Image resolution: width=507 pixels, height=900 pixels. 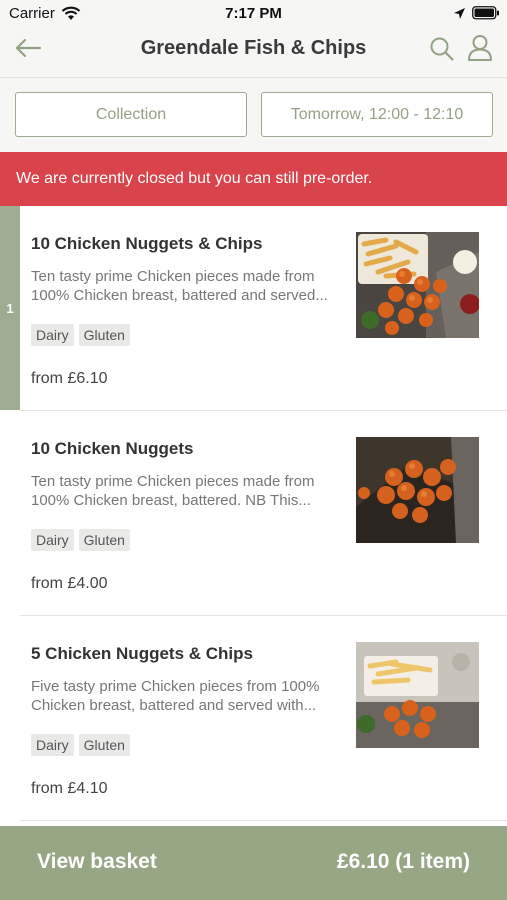 I want to click on item-name: 5 Chicken Nuggets & Chips, so click(x=142, y=653).